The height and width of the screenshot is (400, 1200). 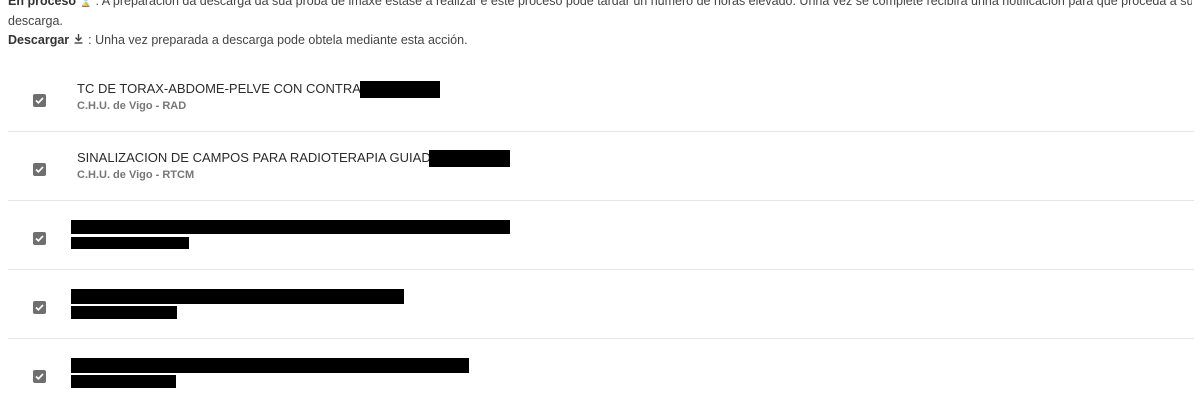 What do you see at coordinates (136, 175) in the screenshot?
I see `study-center: C.H.U. de Vigo - RTCM` at bounding box center [136, 175].